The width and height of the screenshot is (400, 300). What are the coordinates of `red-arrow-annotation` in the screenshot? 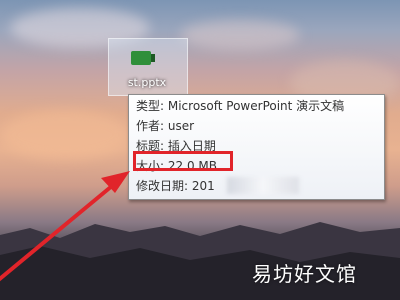 It's located at (65, 226).